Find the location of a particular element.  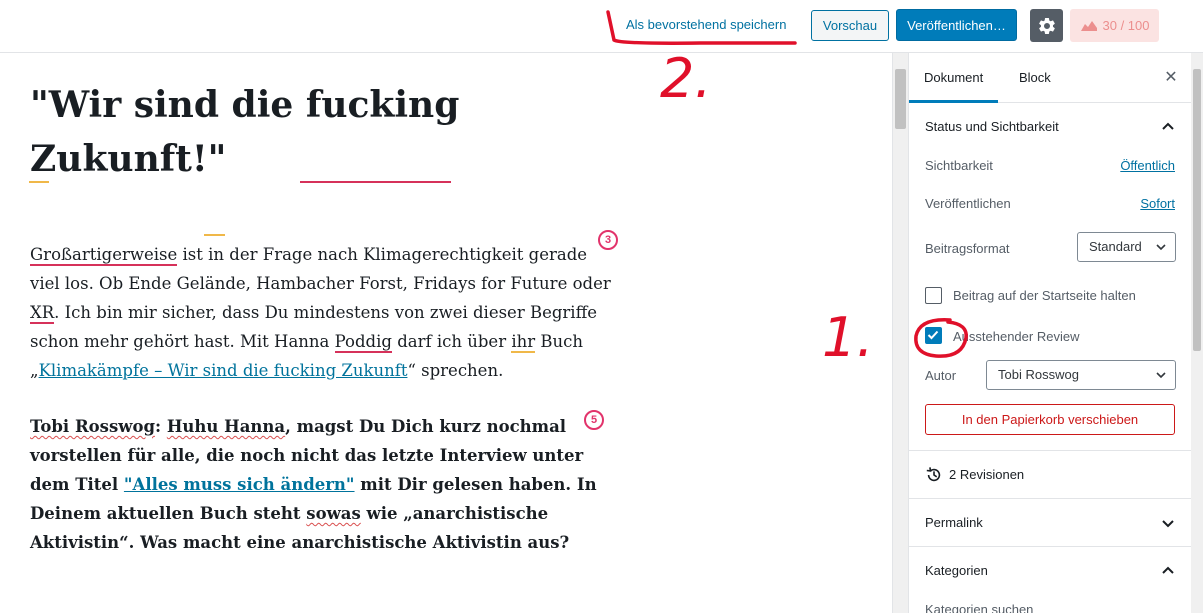

title-spell-underline is located at coordinates (375, 182).